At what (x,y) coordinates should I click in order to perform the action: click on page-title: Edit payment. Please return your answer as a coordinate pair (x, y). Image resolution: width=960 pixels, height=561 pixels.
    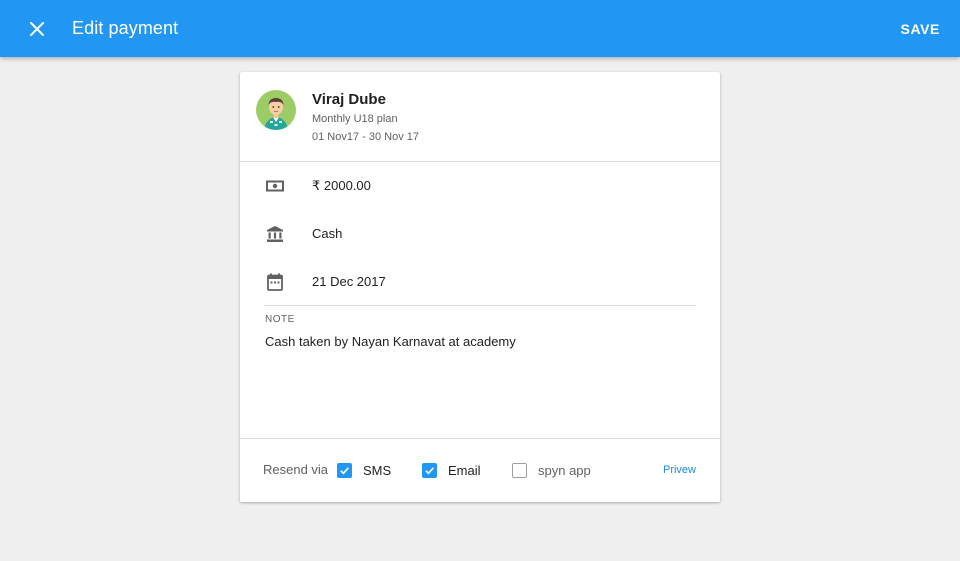
    Looking at the image, I should click on (125, 28).